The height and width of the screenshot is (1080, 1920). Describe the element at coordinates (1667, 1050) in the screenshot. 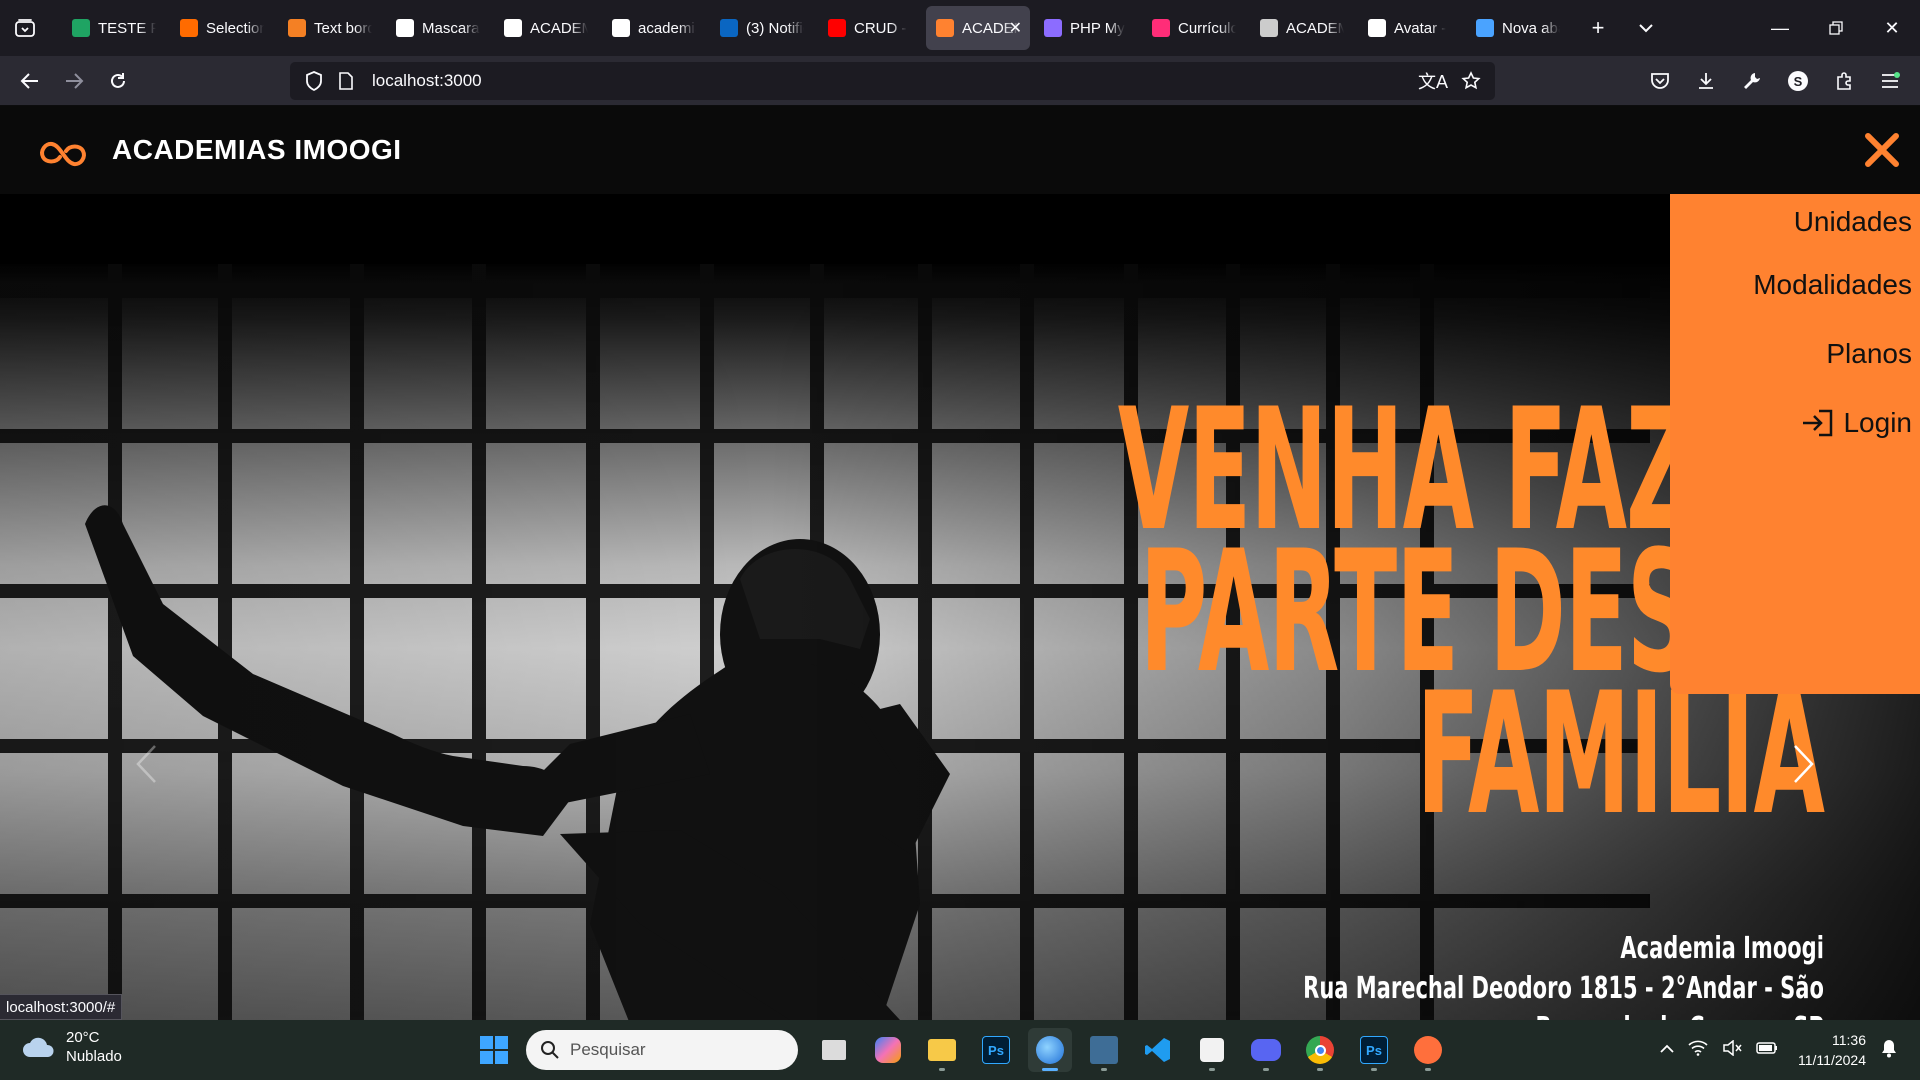

I see `show-hidden-icons-icon` at that location.